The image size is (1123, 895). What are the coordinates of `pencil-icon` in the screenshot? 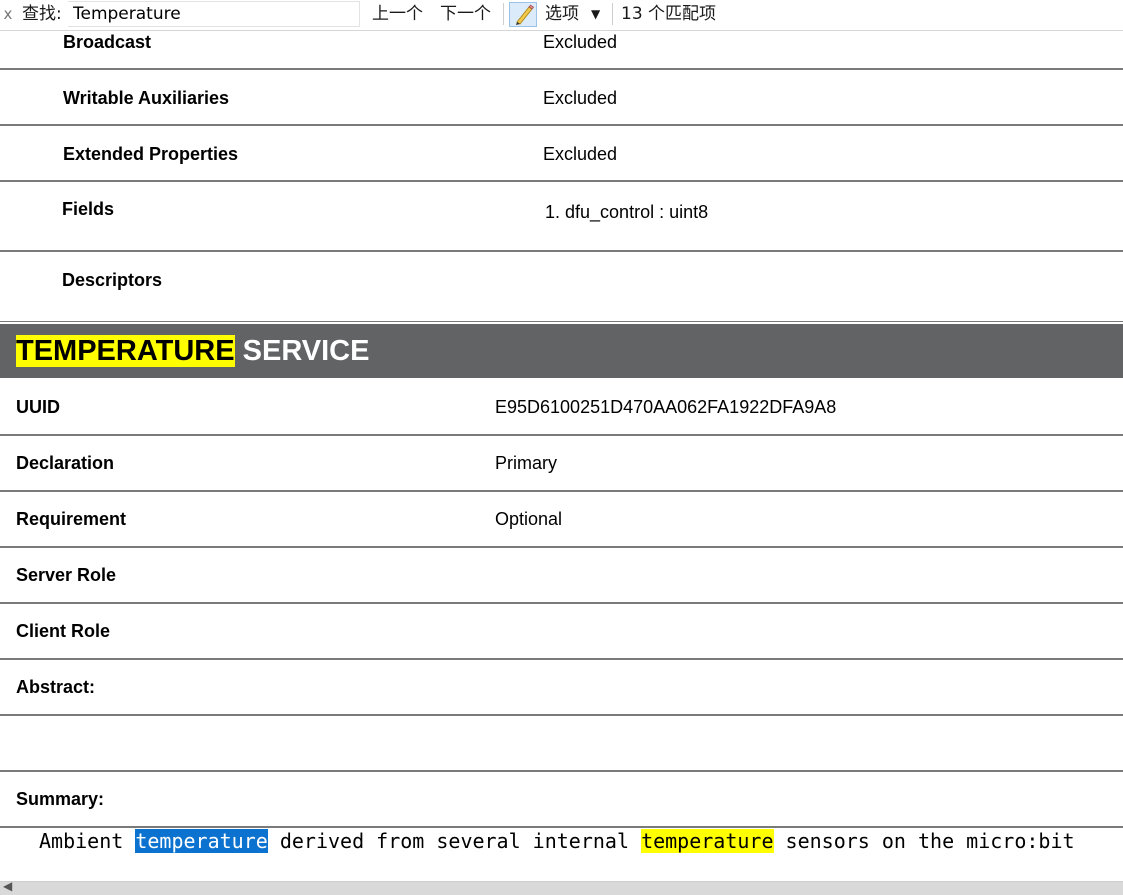 It's located at (523, 14).